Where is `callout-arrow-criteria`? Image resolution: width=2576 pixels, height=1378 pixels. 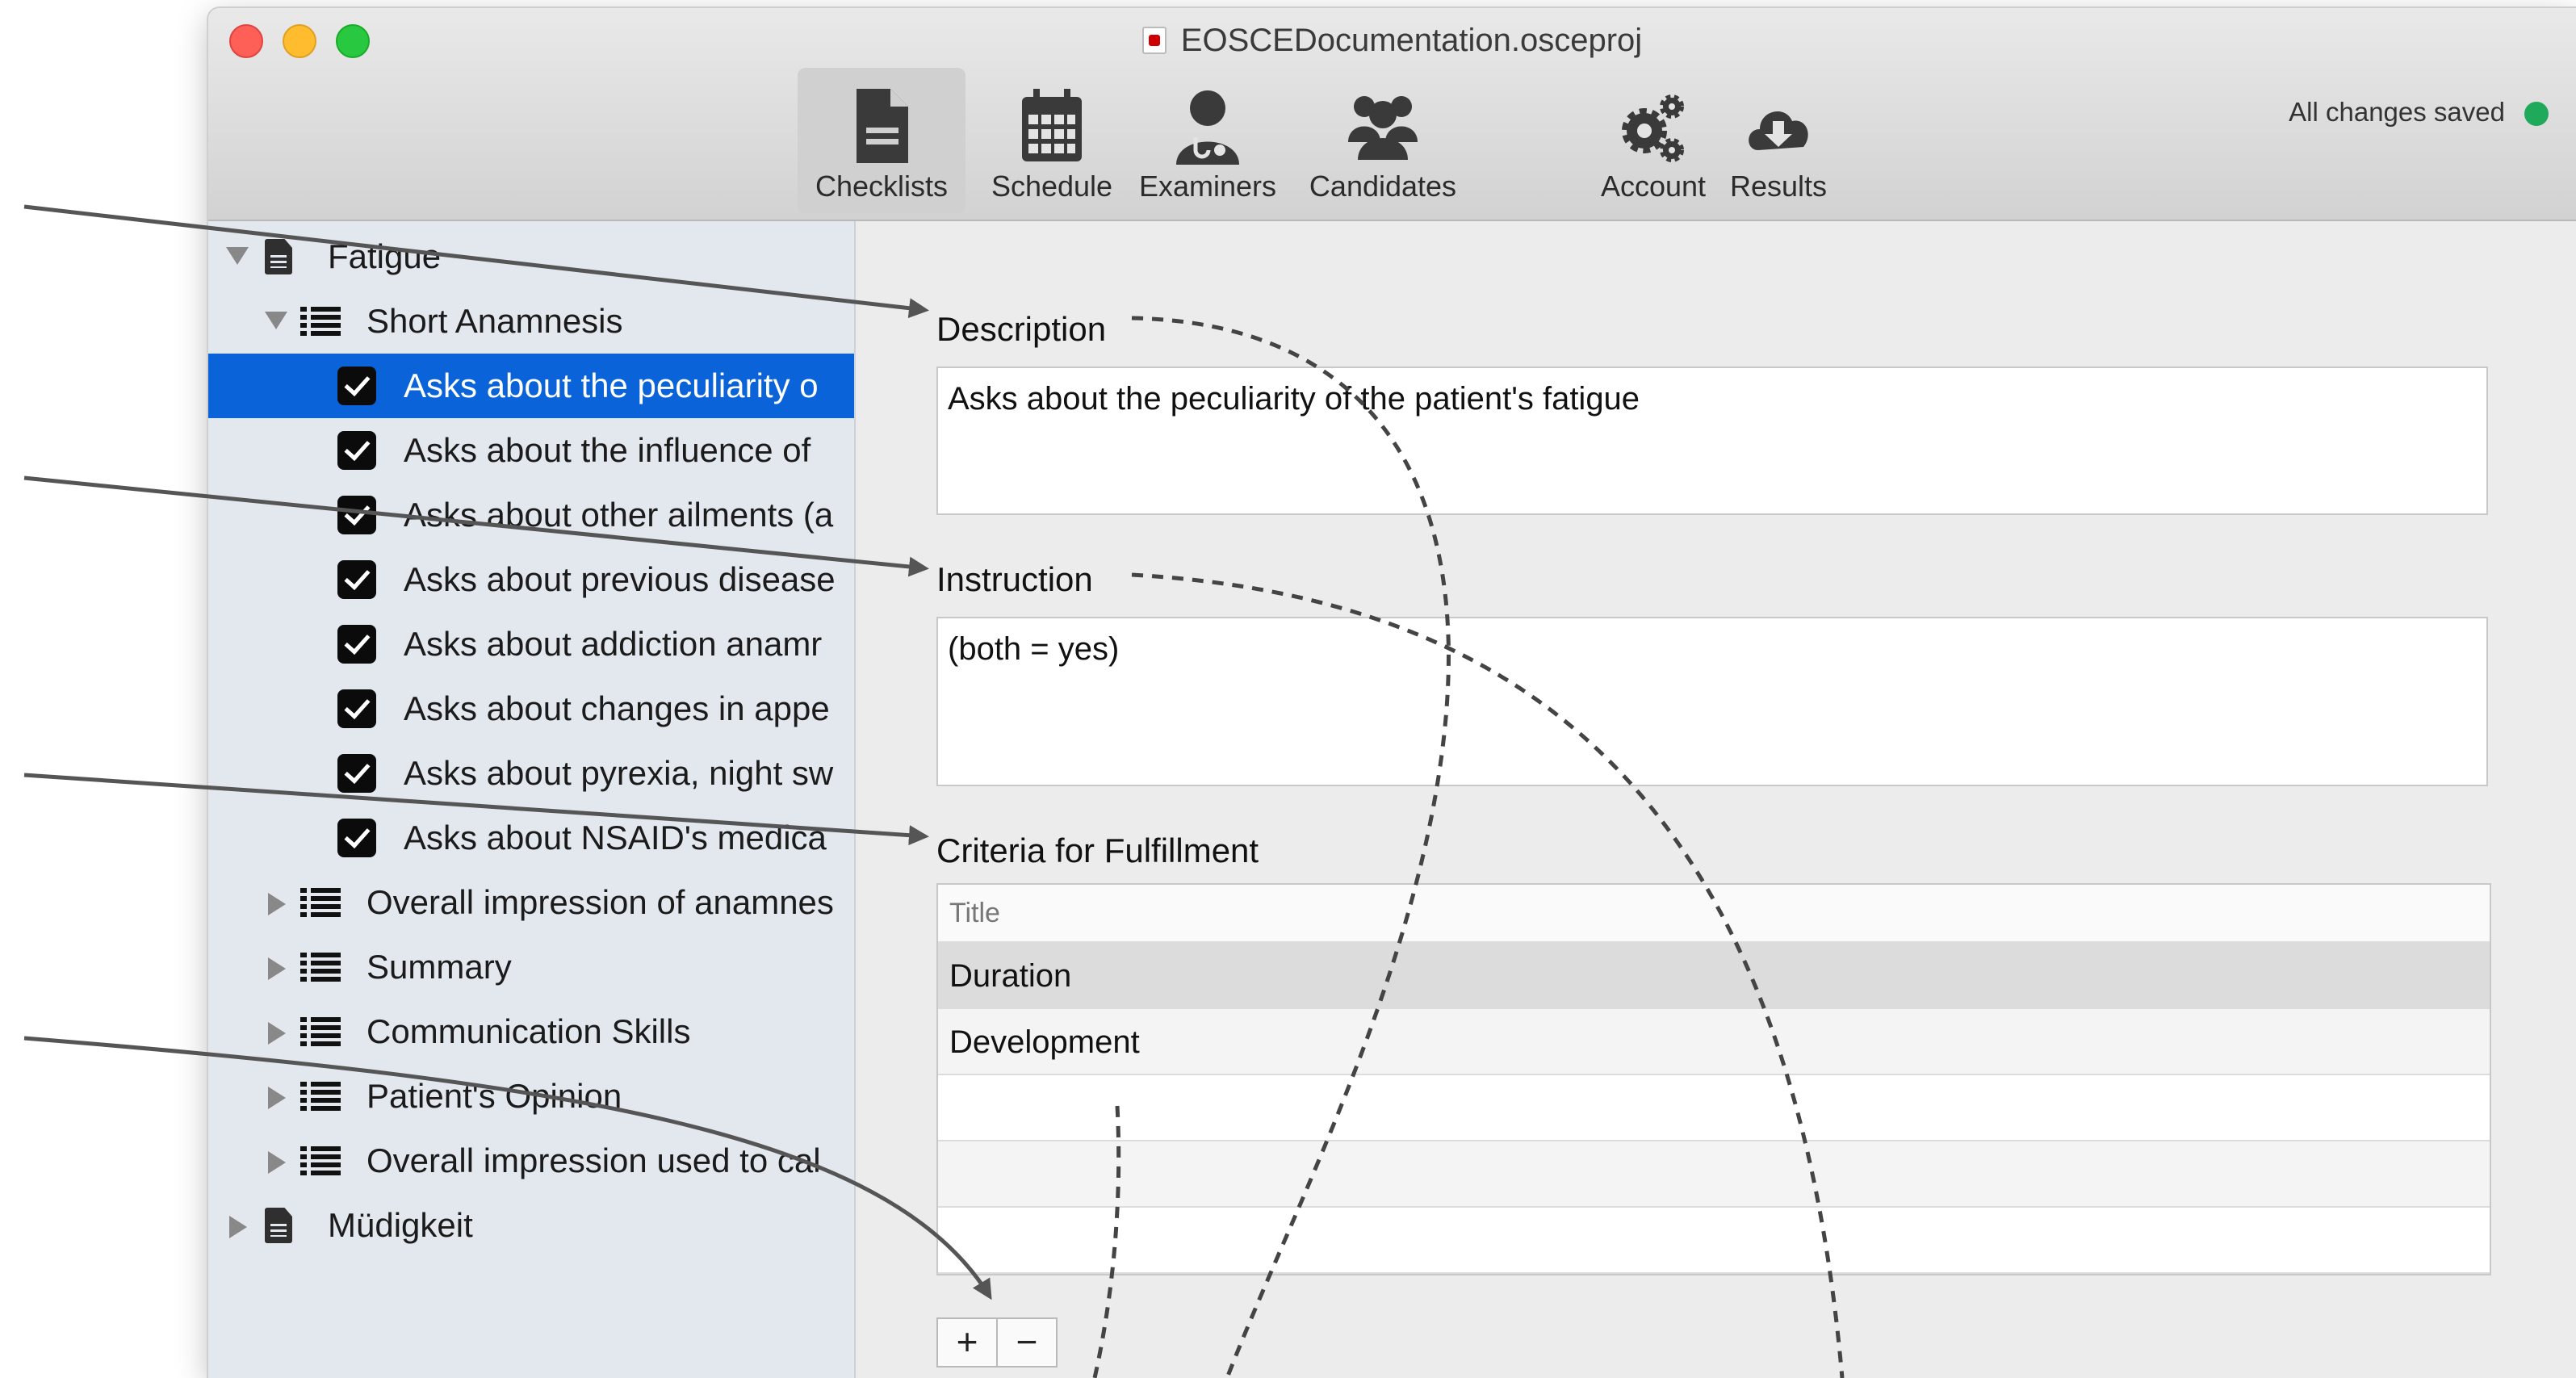
callout-arrow-criteria is located at coordinates (476, 809).